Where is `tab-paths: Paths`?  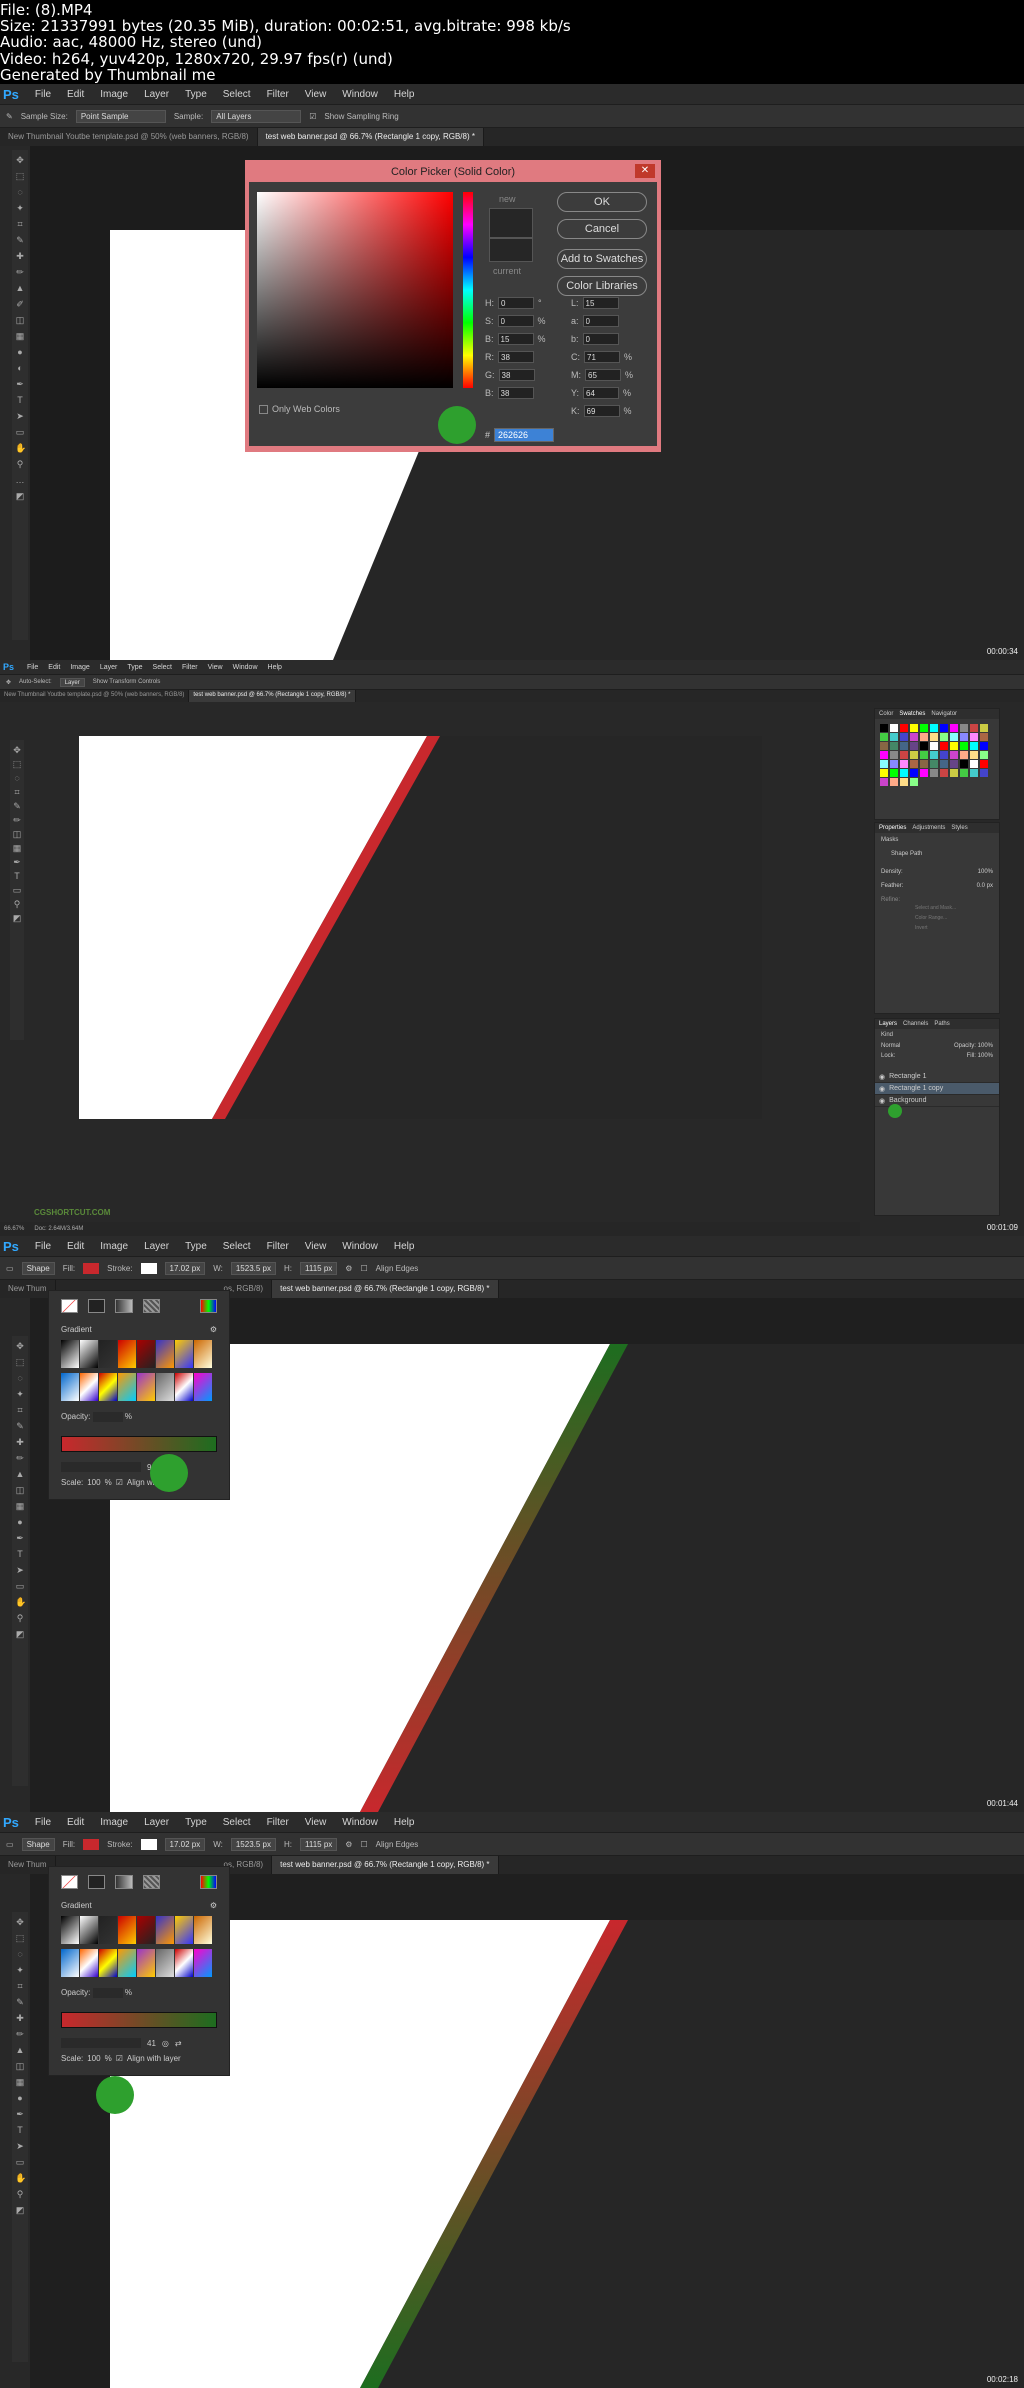 tab-paths: Paths is located at coordinates (941, 1024).